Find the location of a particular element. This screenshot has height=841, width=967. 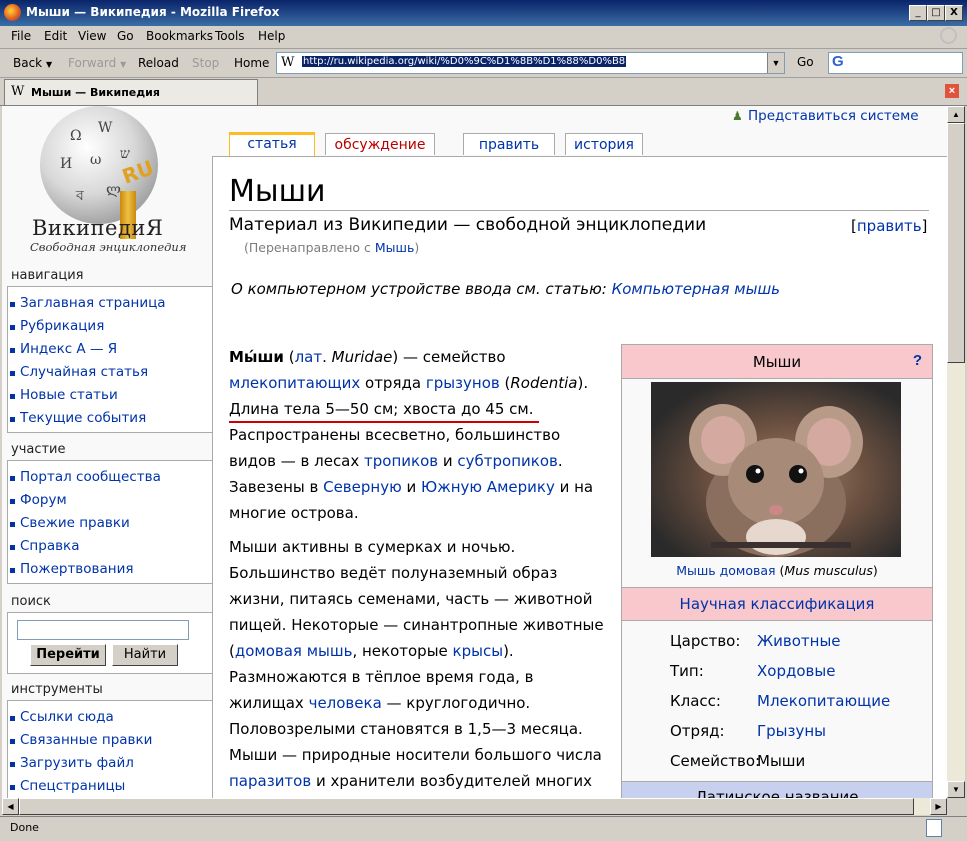

sidebar-item-forum: Форум is located at coordinates (38, 500).